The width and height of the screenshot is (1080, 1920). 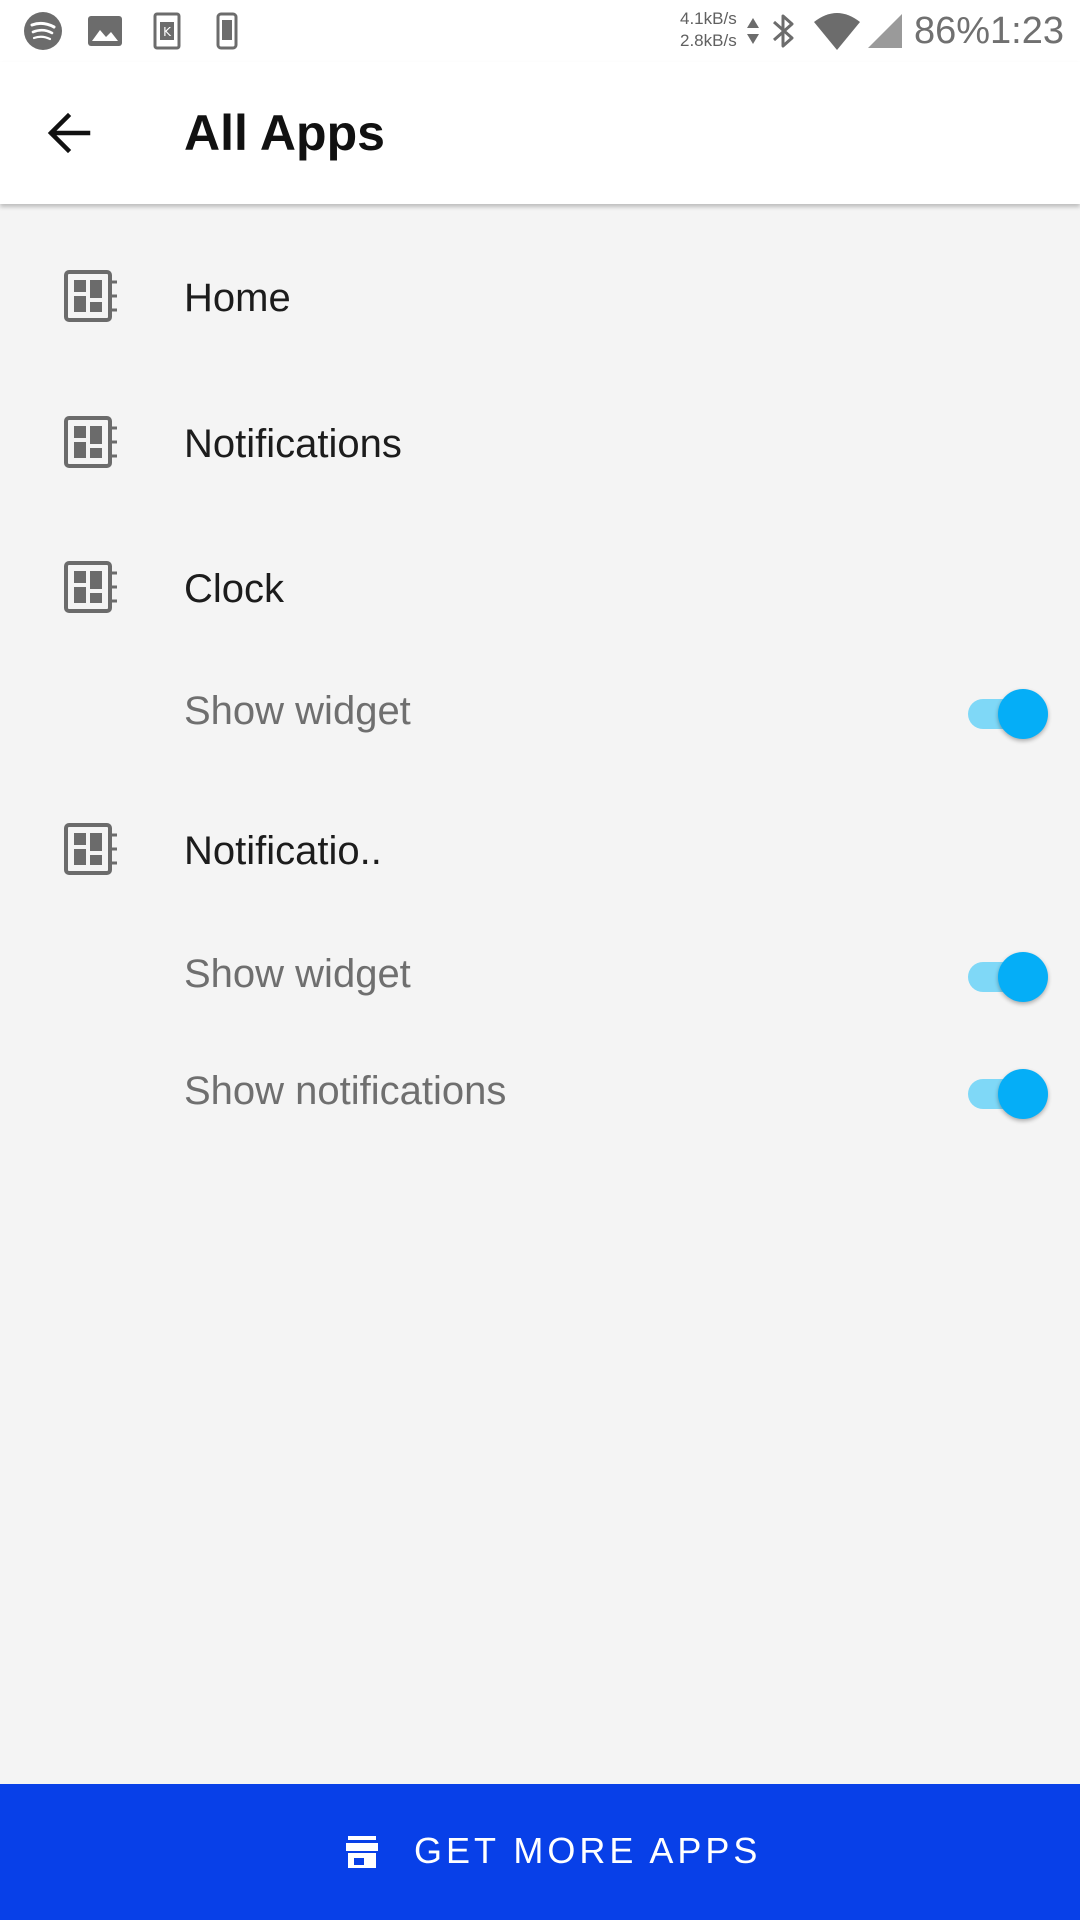 What do you see at coordinates (362, 1852) in the screenshot?
I see `store-icon` at bounding box center [362, 1852].